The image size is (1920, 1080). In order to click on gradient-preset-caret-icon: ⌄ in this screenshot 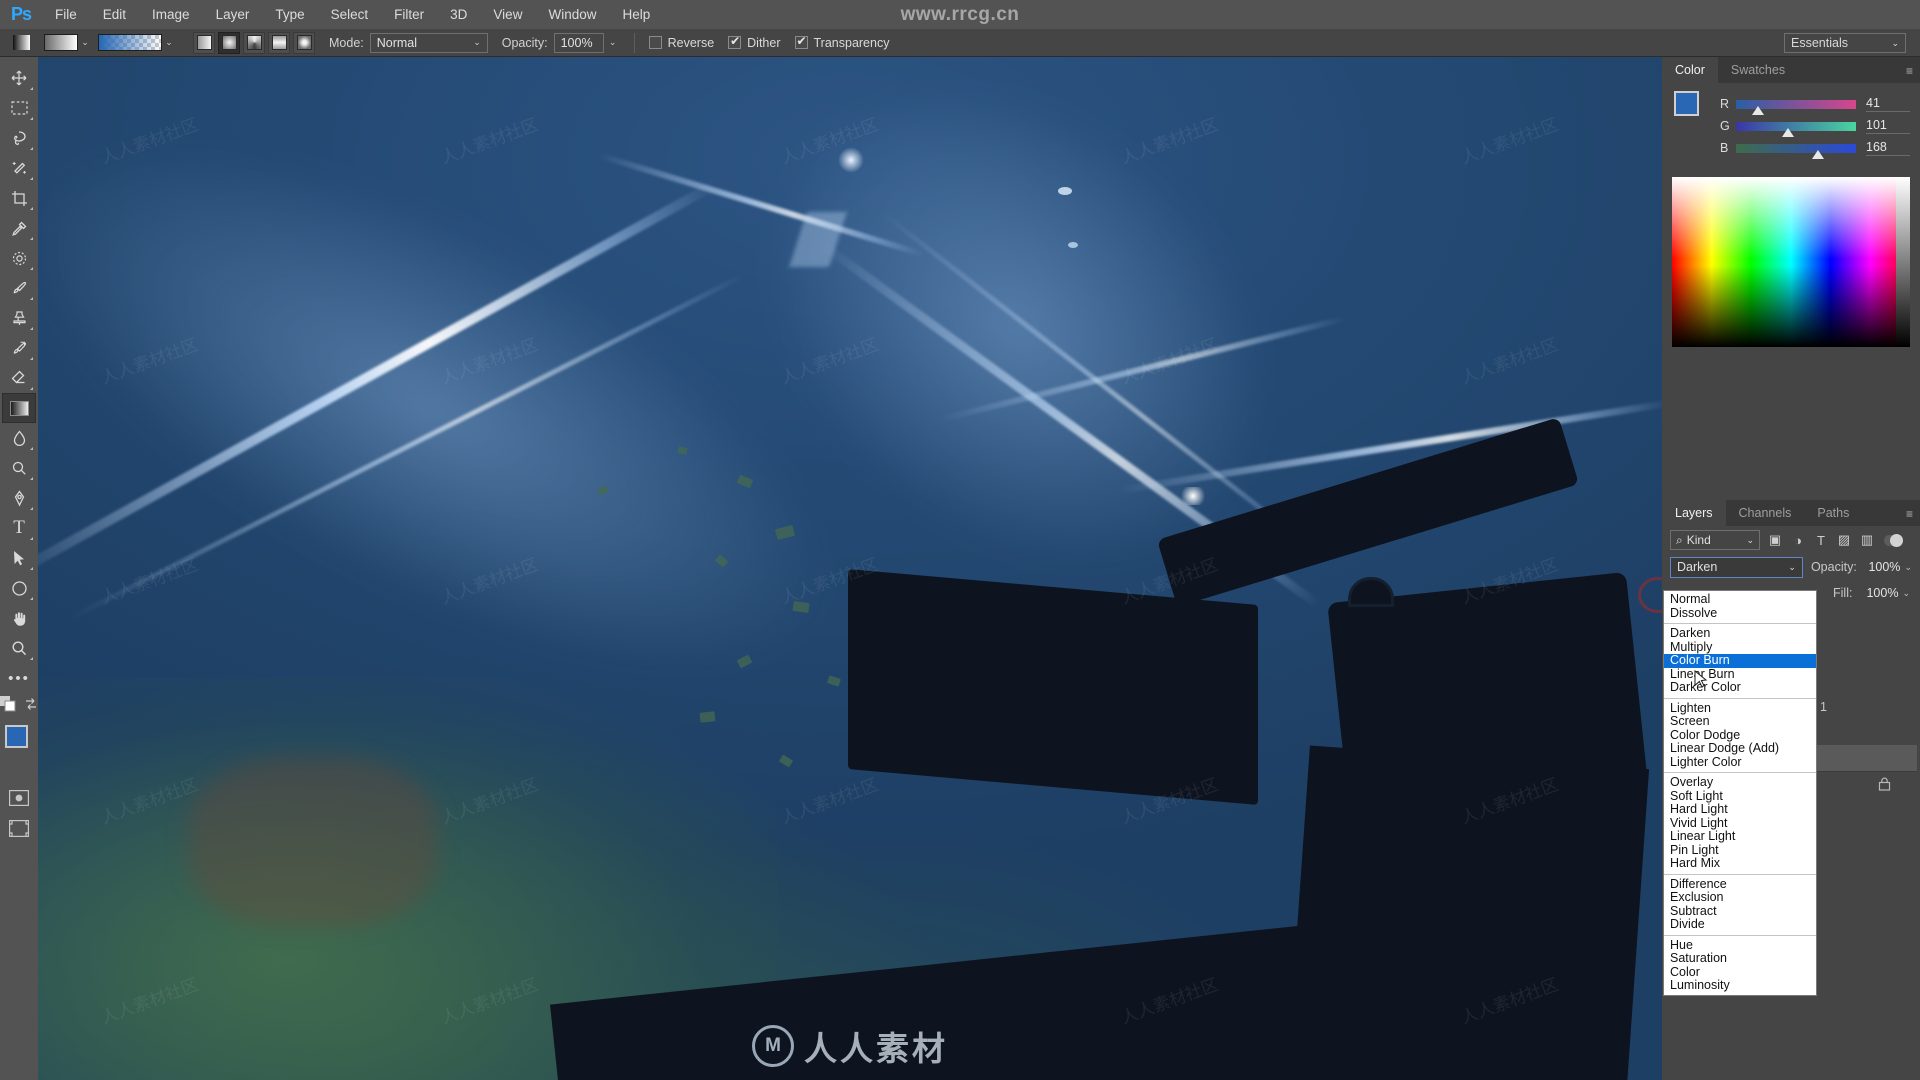, I will do `click(85, 42)`.